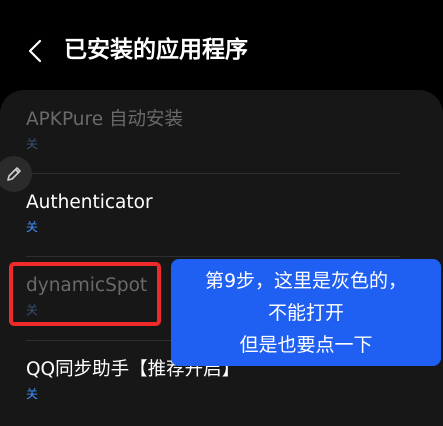 The width and height of the screenshot is (443, 426). Describe the element at coordinates (85, 294) in the screenshot. I see `highlight-box` at that location.